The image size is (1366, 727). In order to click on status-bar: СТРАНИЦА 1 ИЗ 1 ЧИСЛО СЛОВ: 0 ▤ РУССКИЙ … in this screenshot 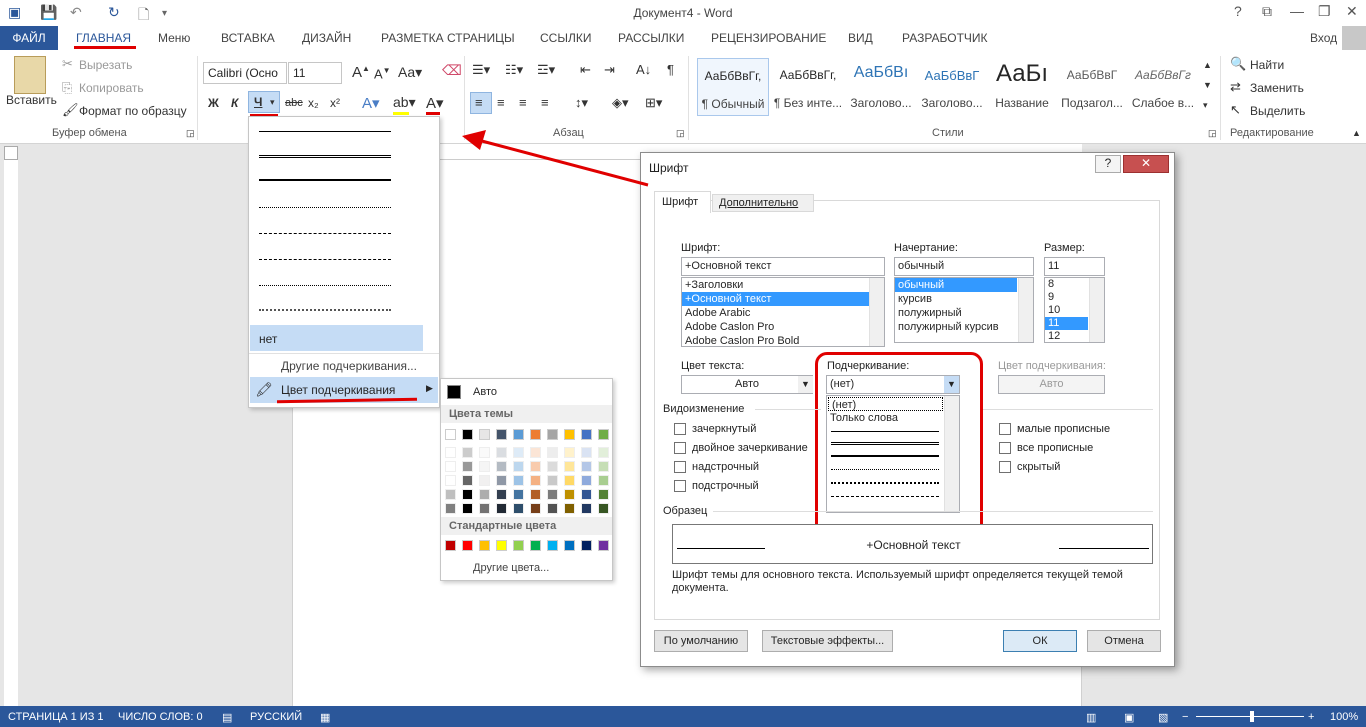, I will do `click(683, 716)`.